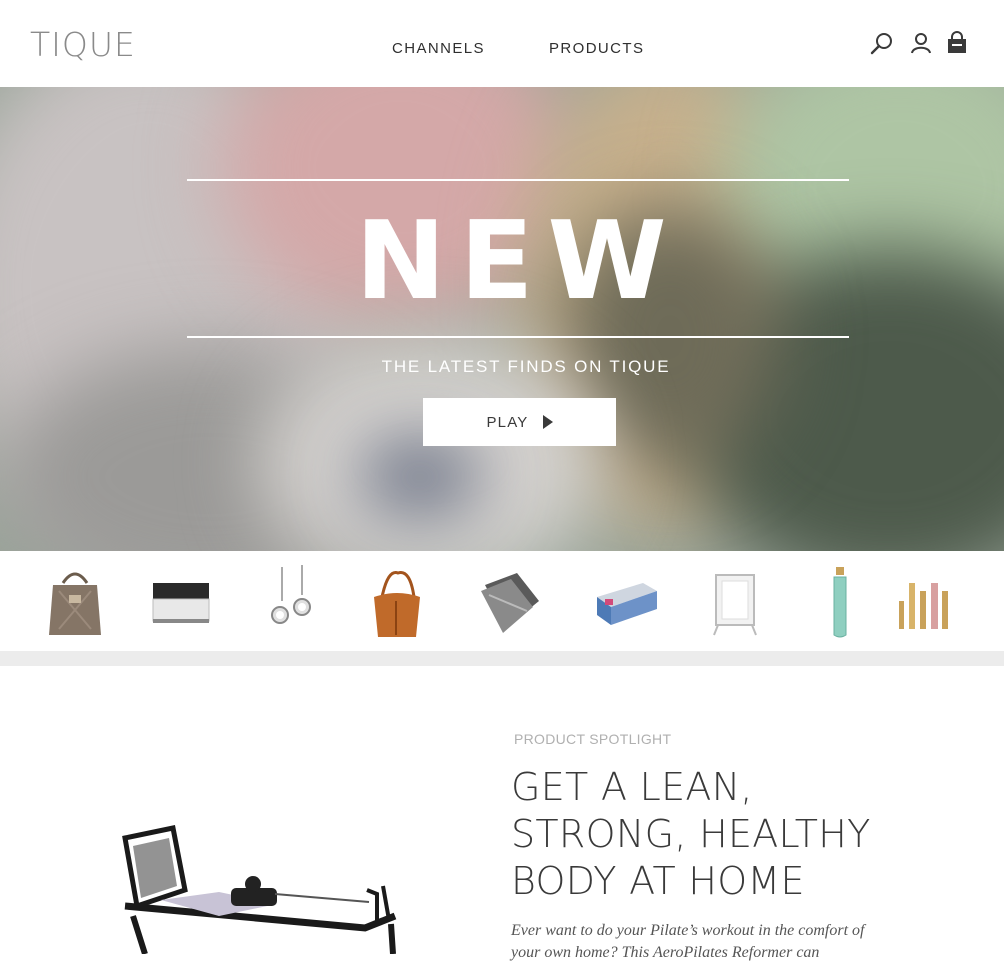 The height and width of the screenshot is (964, 1004). I want to click on play-button: PLAY, so click(519, 422).